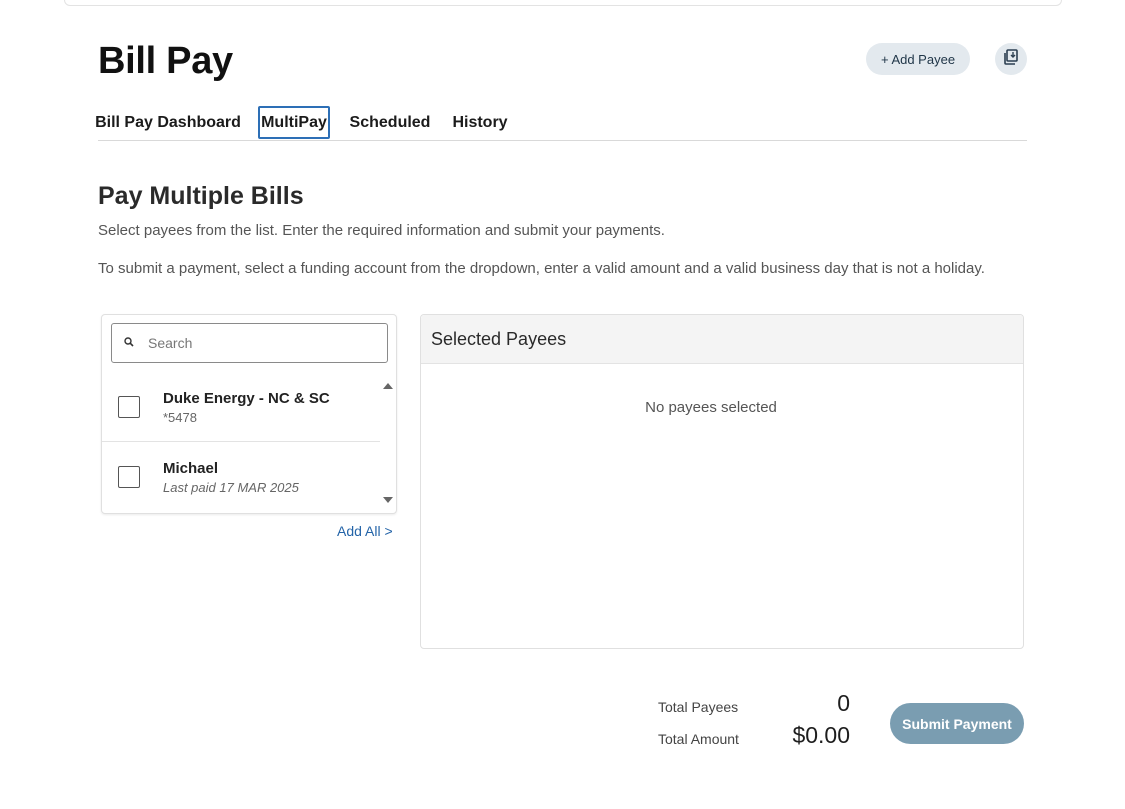  What do you see at coordinates (388, 386) in the screenshot?
I see `scroll-up-arrow-icon` at bounding box center [388, 386].